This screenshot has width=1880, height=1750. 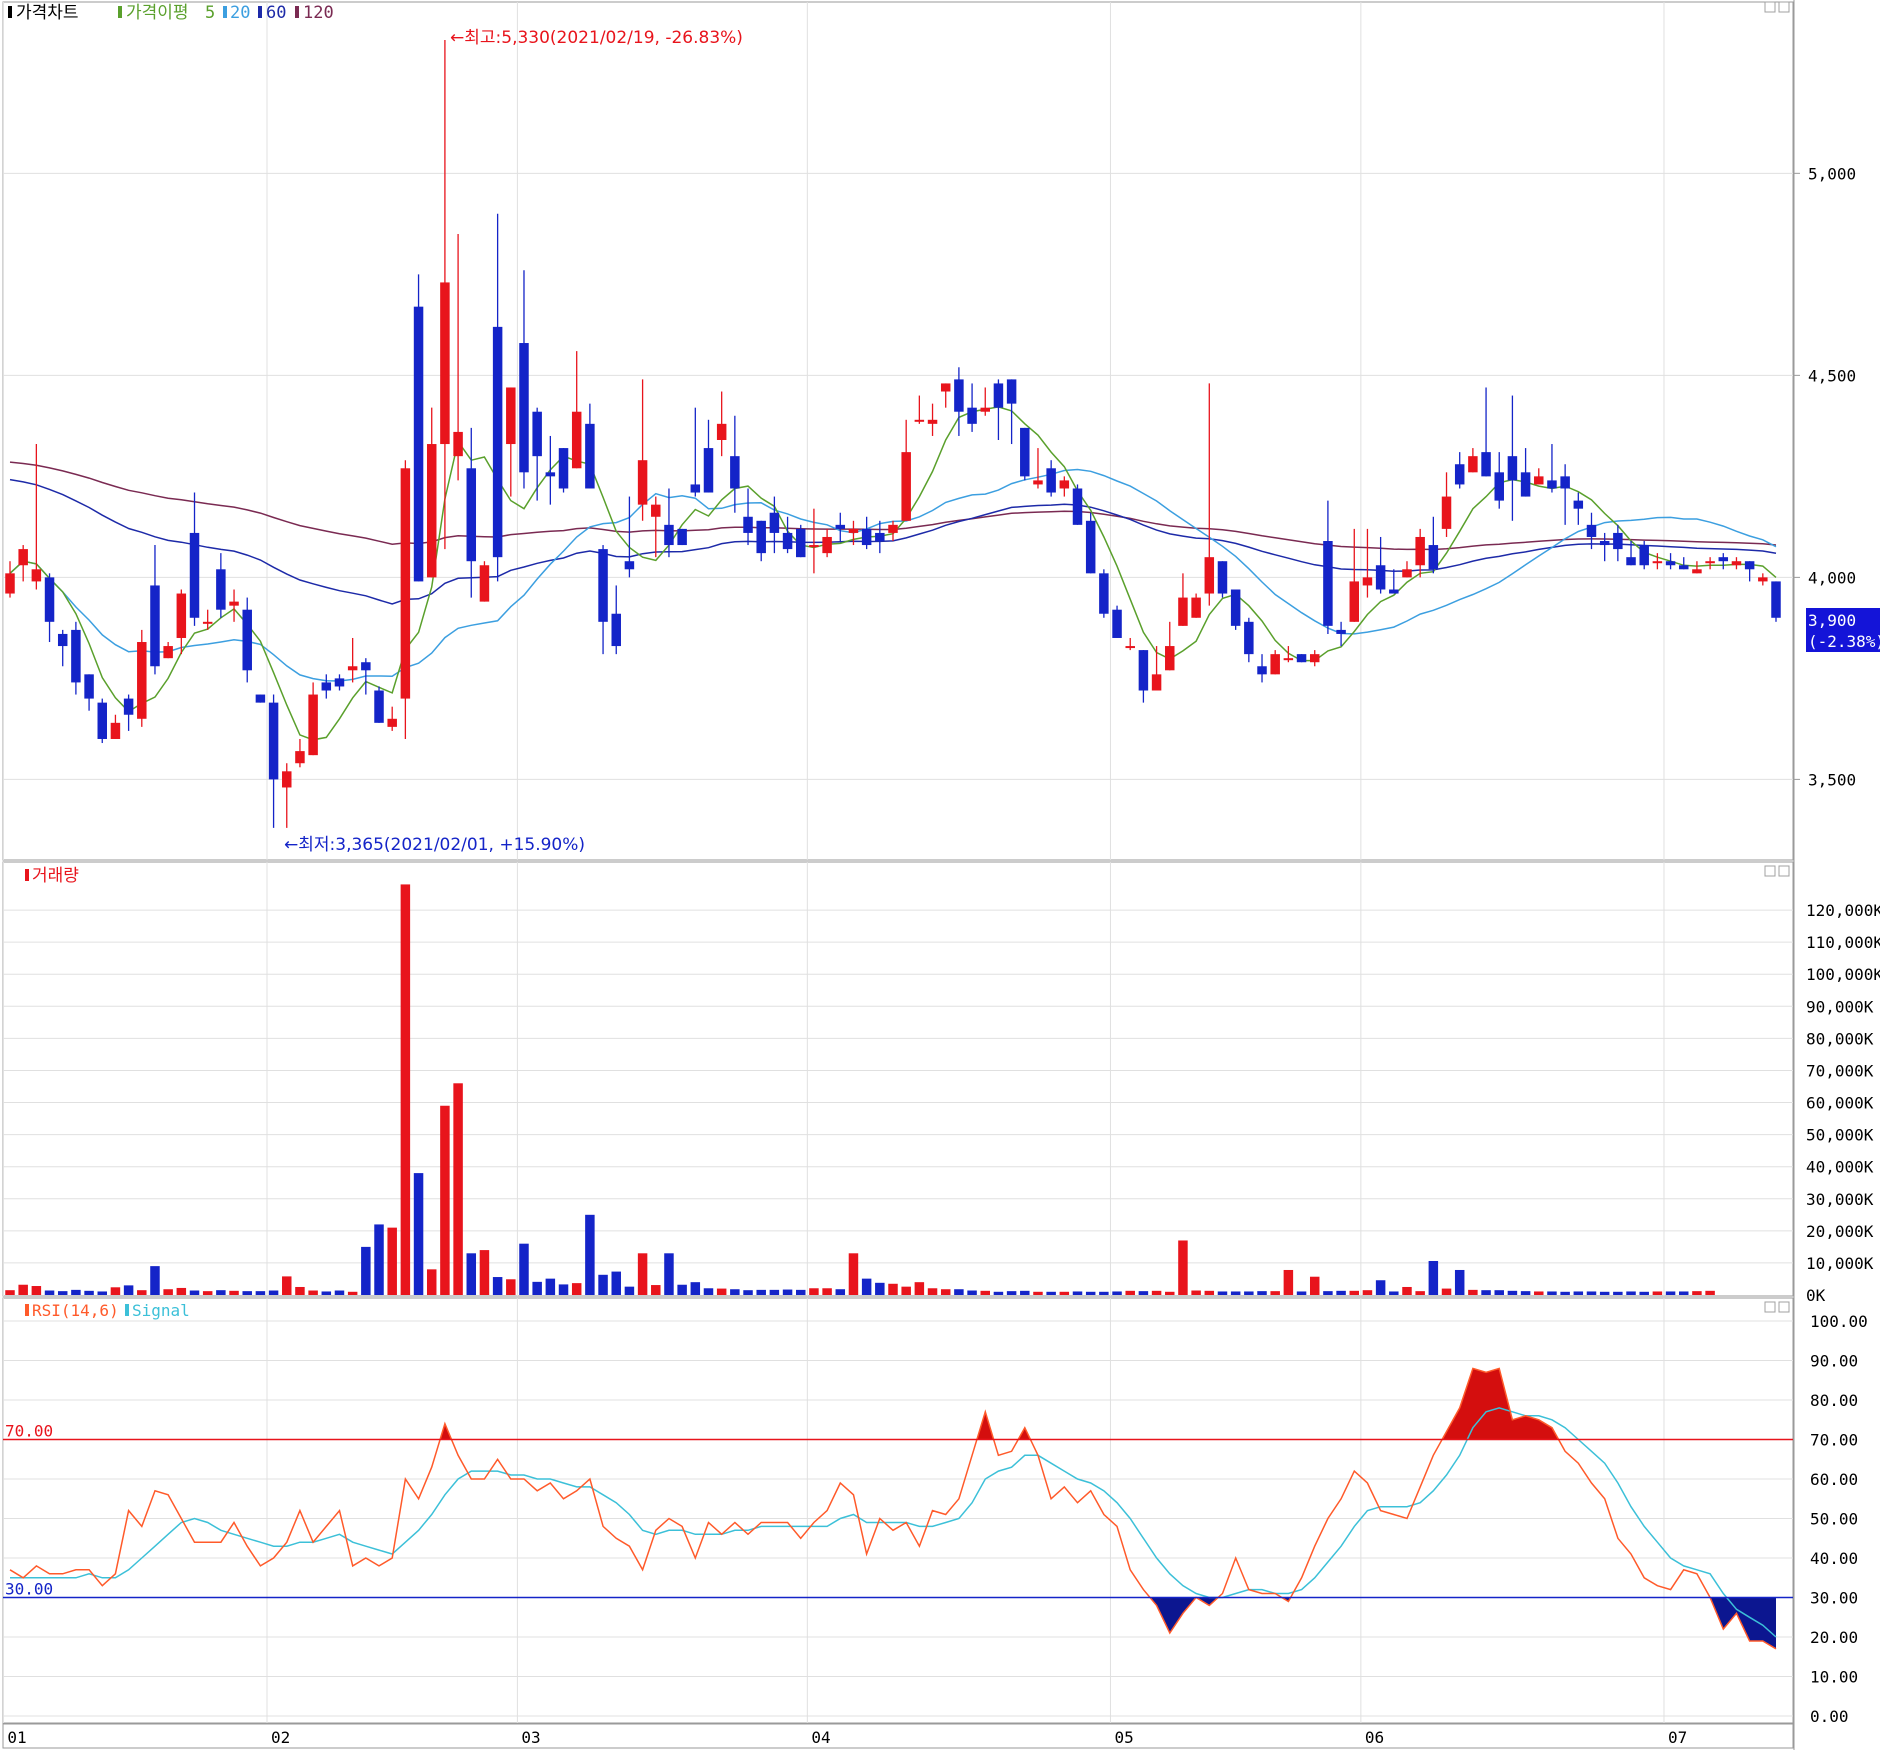 I want to click on rsi-tick-label: 60.00, so click(x=1834, y=1479).